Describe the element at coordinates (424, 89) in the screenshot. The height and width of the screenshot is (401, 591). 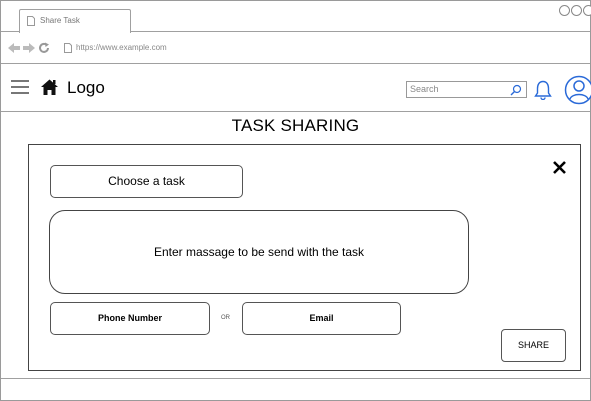
I see `search-placeholder: Search` at that location.